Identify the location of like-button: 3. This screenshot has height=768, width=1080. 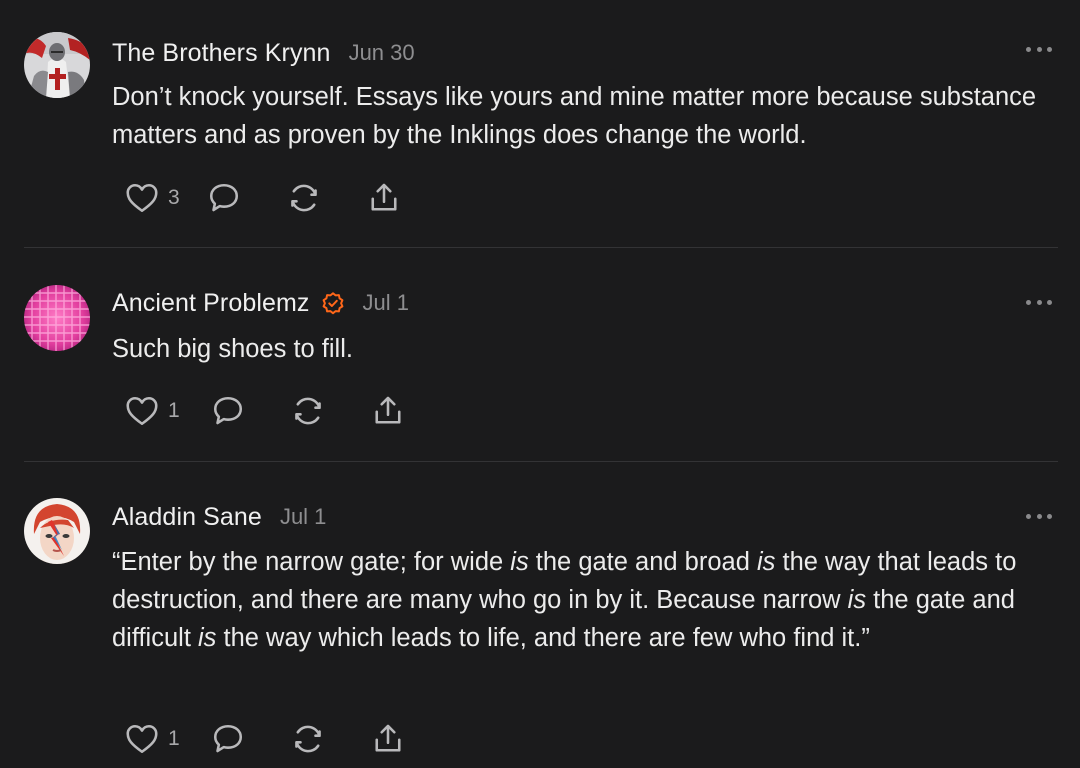
(152, 198).